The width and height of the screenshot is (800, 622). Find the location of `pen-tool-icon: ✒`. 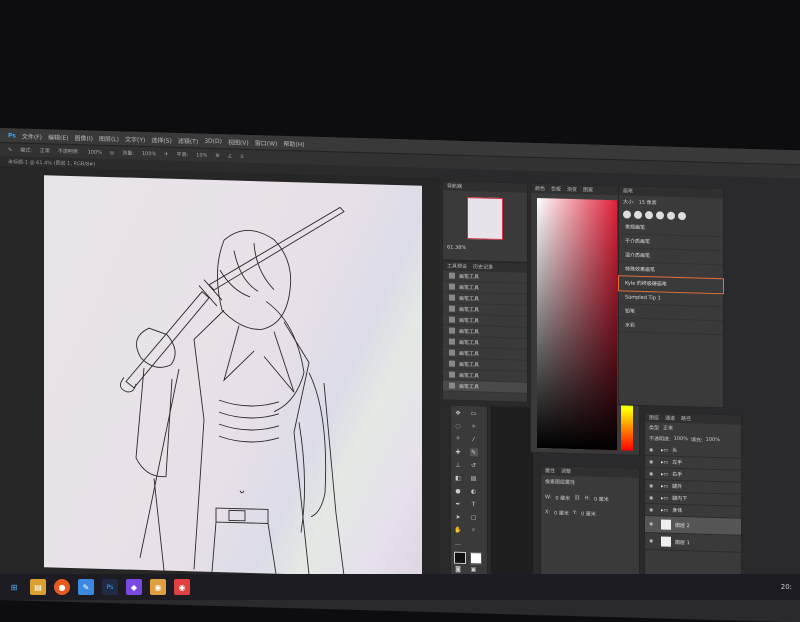

pen-tool-icon: ✒ is located at coordinates (458, 504).